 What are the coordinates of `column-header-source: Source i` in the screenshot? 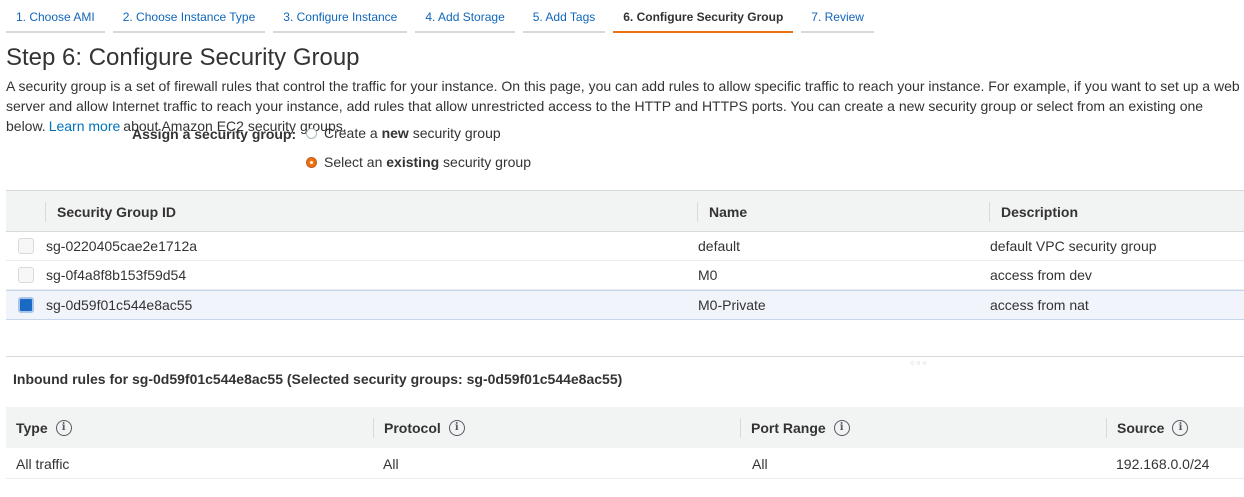 It's located at (1147, 428).